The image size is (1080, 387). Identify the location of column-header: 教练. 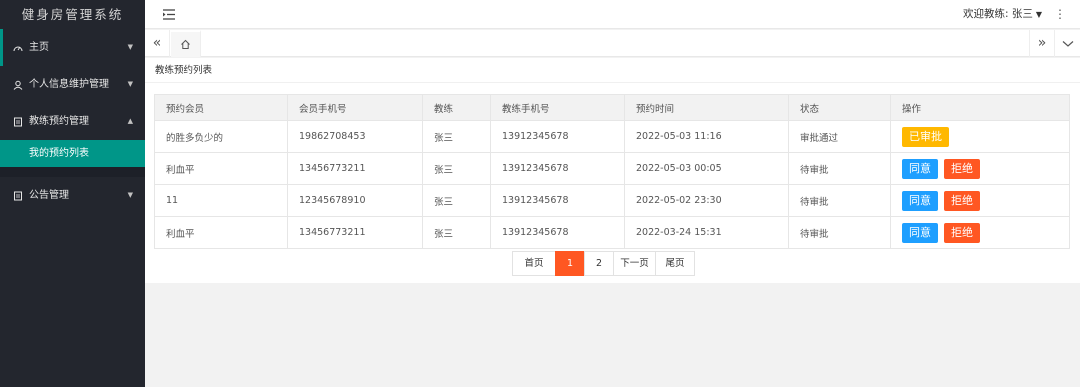
(456, 107).